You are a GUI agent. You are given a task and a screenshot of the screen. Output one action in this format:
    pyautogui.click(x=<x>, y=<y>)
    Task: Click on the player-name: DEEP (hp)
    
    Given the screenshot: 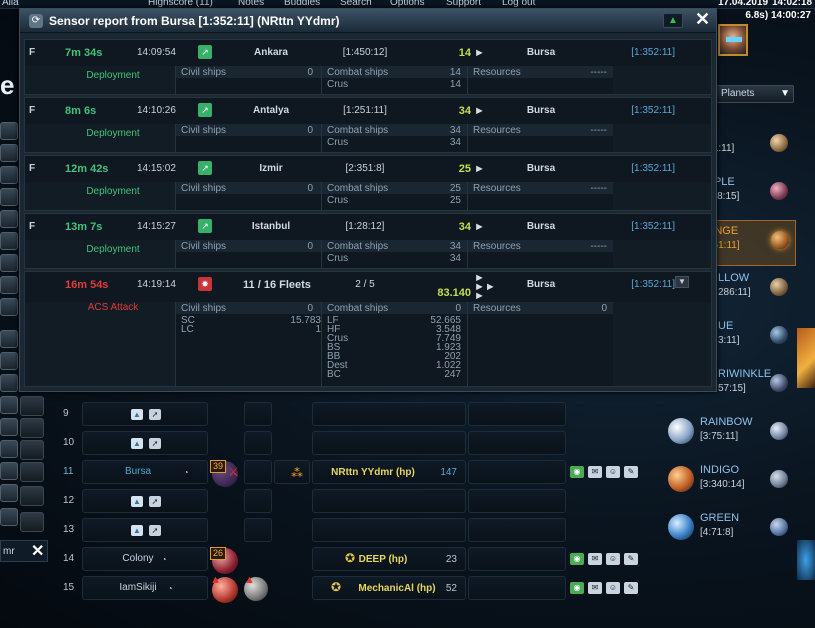 What is the action you would take?
    pyautogui.click(x=383, y=559)
    